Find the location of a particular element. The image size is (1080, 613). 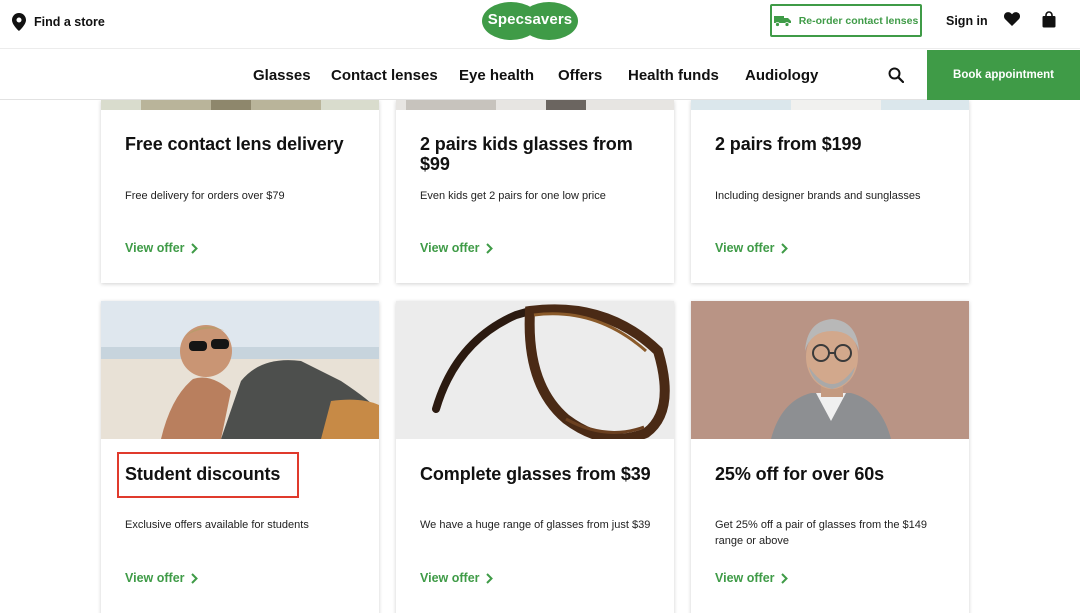

heart-icon is located at coordinates (1012, 19).